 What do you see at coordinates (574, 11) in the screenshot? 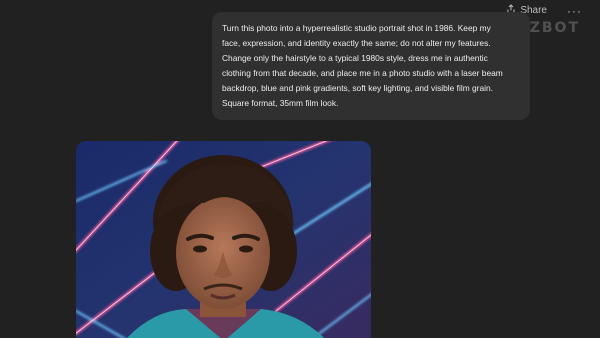
I see `more-options-button: ···` at bounding box center [574, 11].